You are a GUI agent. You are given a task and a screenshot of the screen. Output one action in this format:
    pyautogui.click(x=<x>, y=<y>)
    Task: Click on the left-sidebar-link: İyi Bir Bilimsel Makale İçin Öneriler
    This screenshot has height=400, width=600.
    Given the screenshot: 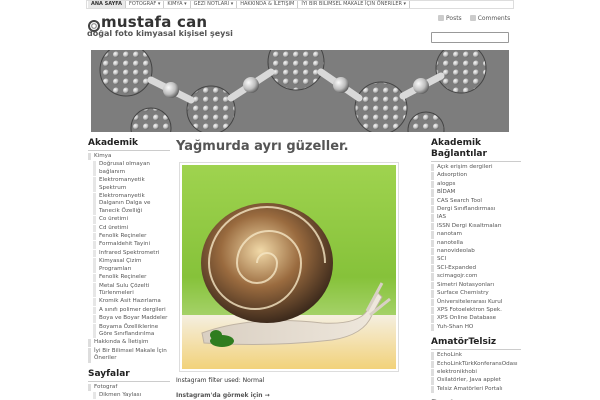 What is the action you would take?
    pyautogui.click(x=129, y=355)
    